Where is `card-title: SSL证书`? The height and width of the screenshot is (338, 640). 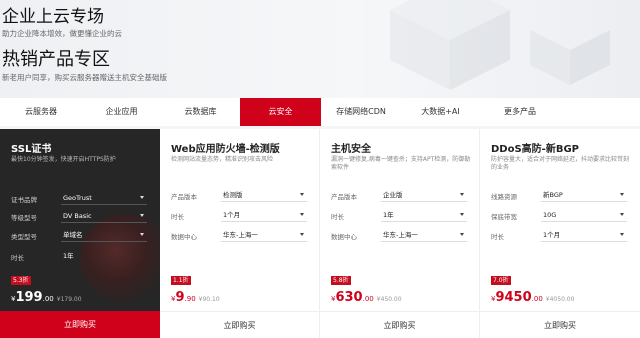 card-title: SSL证书 is located at coordinates (31, 149).